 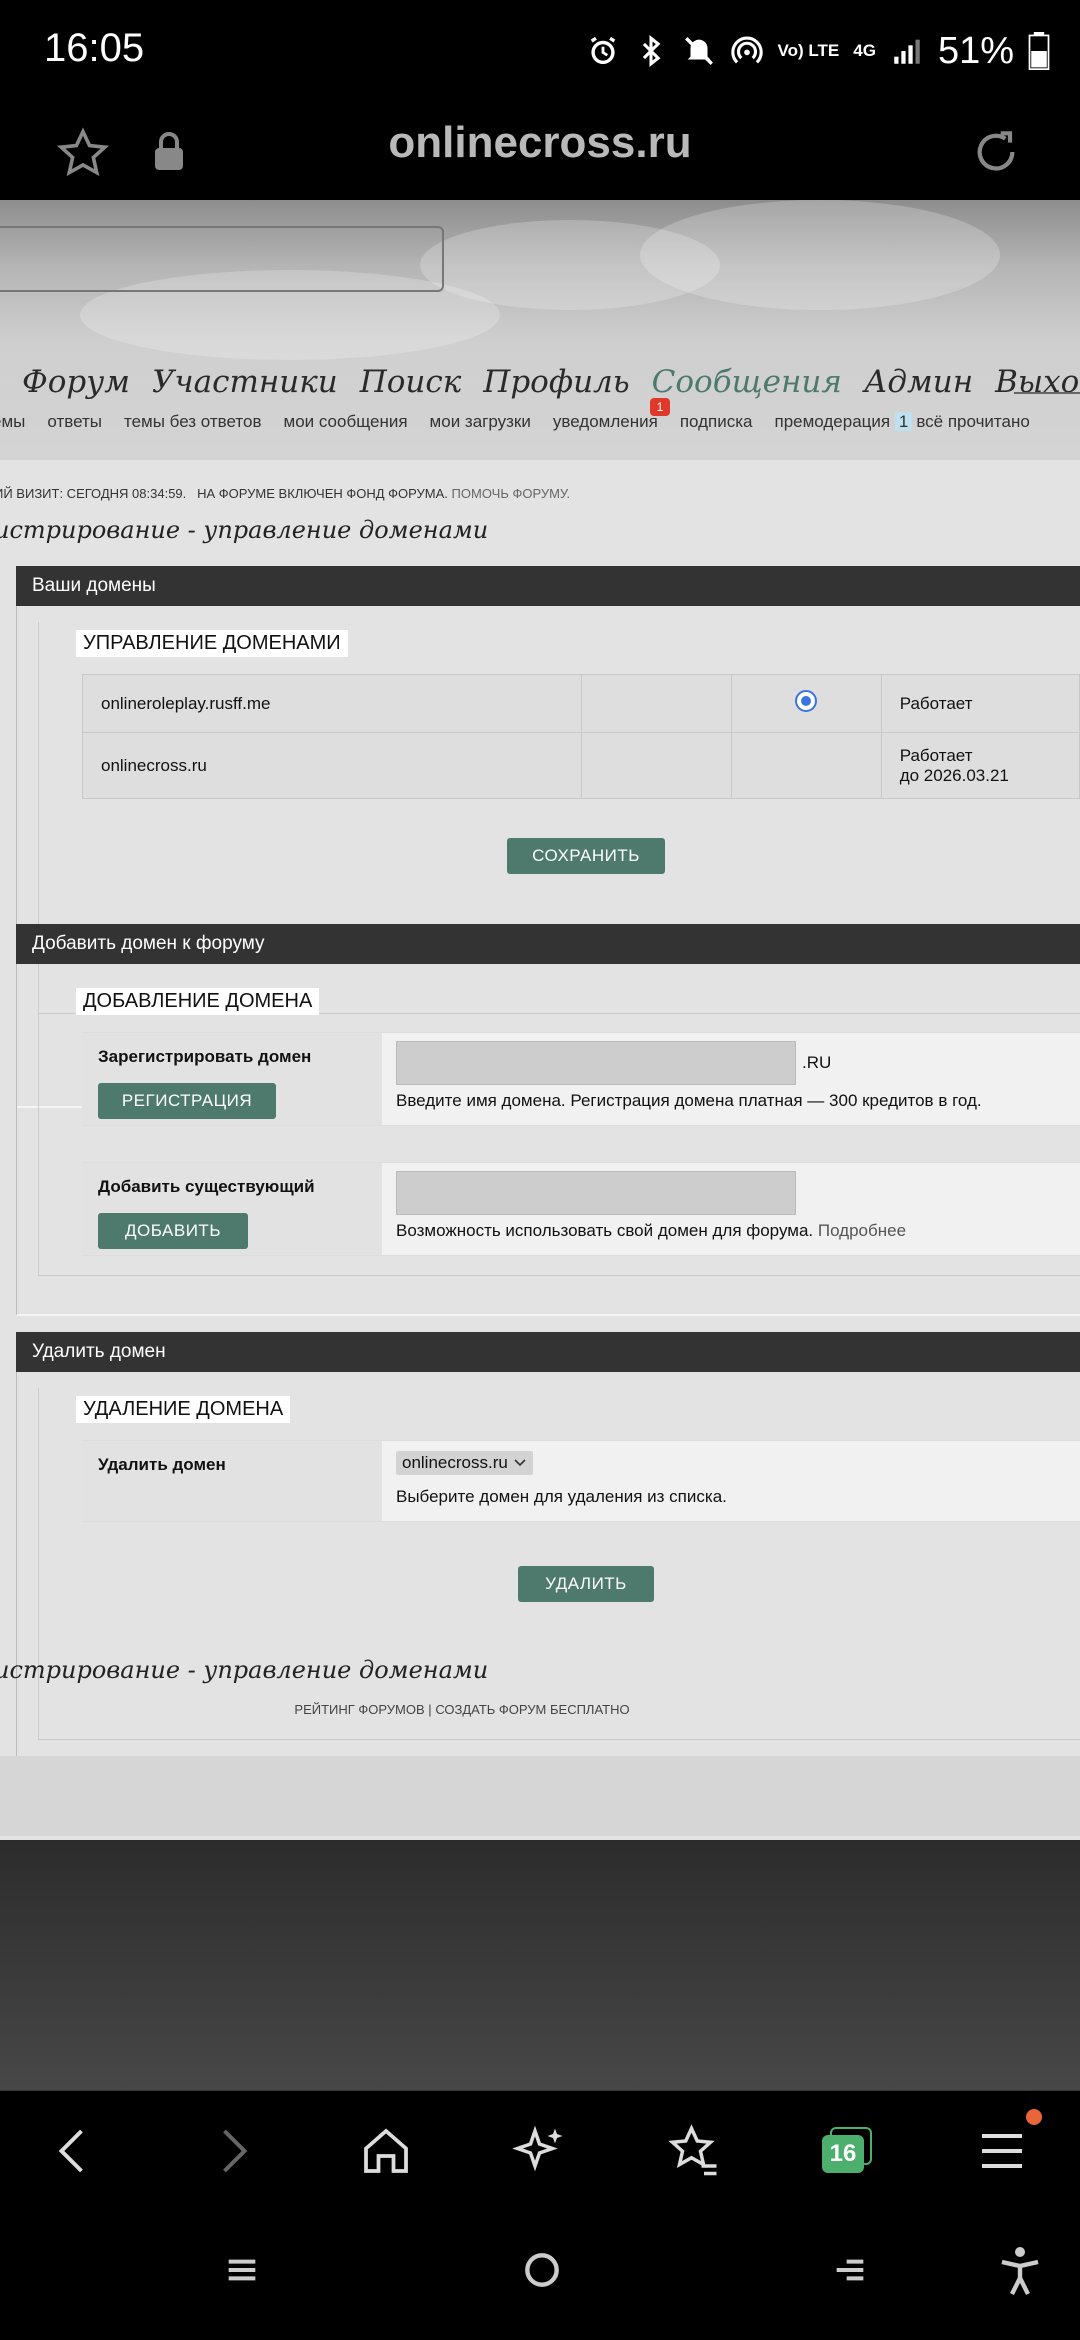 What do you see at coordinates (187, 1101) in the screenshot?
I see `register-button: РЕГИСТРАЦИЯ` at bounding box center [187, 1101].